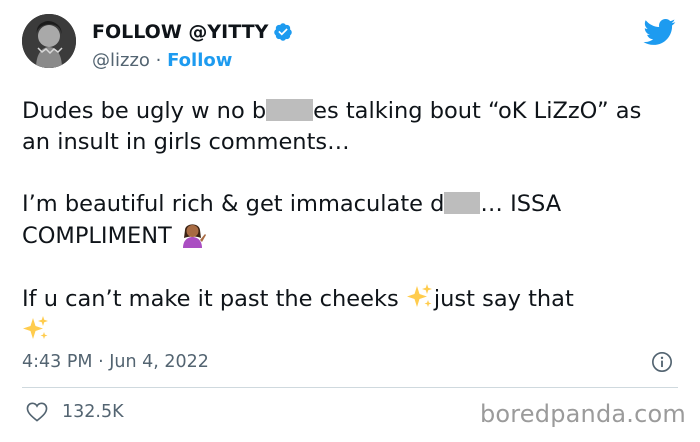 The width and height of the screenshot is (700, 442). I want to click on tweet-timestamp: 4:43 PM · Jun 4, 2022, so click(115, 362).